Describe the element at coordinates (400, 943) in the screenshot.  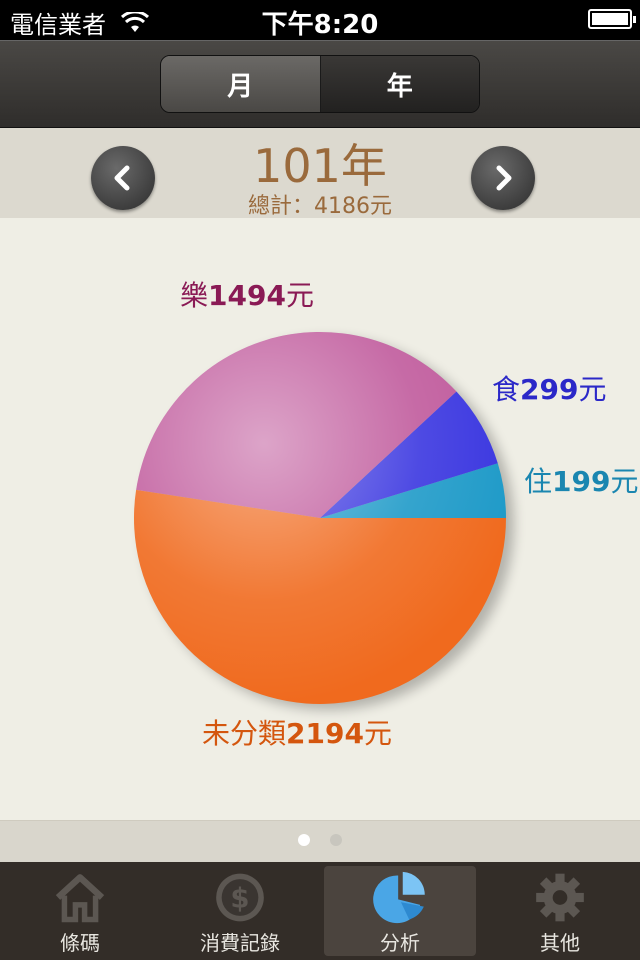
I see `tab-label: 分析` at that location.